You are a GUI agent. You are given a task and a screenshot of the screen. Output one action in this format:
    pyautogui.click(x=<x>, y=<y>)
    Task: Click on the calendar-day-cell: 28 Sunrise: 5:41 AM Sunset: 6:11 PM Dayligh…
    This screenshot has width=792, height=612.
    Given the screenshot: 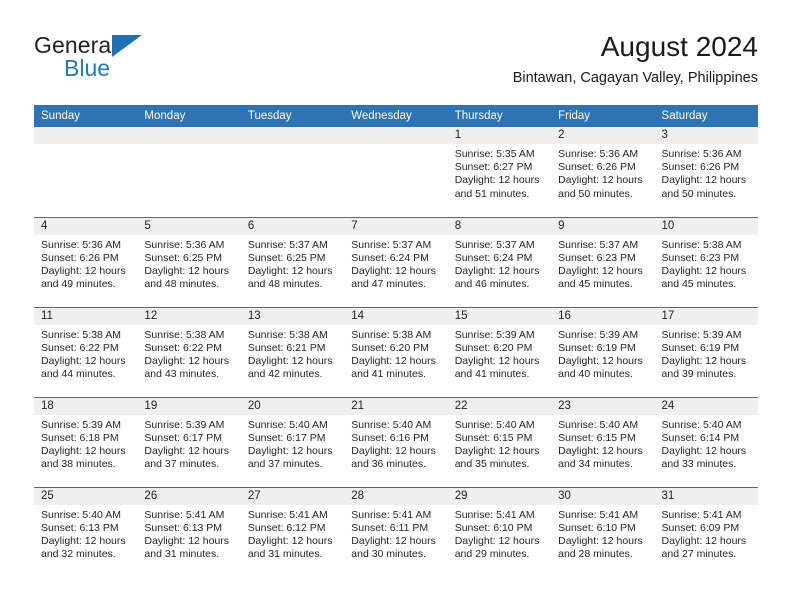 What is the action you would take?
    pyautogui.click(x=396, y=531)
    